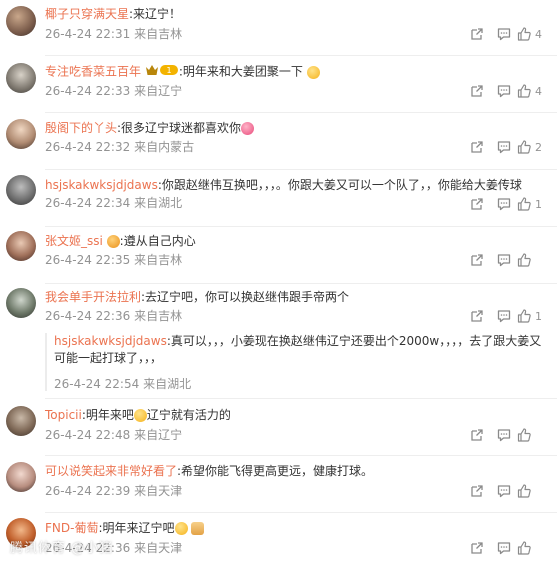  I want to click on wink-emoji-icon, so click(140, 415).